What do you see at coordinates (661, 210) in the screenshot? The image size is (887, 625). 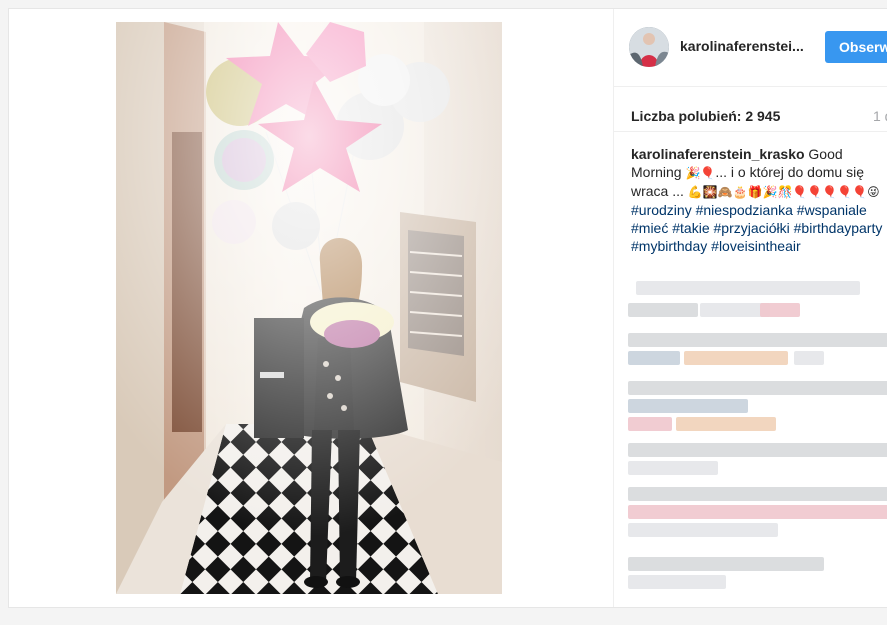 I see `hashtag-link: #urodziny` at bounding box center [661, 210].